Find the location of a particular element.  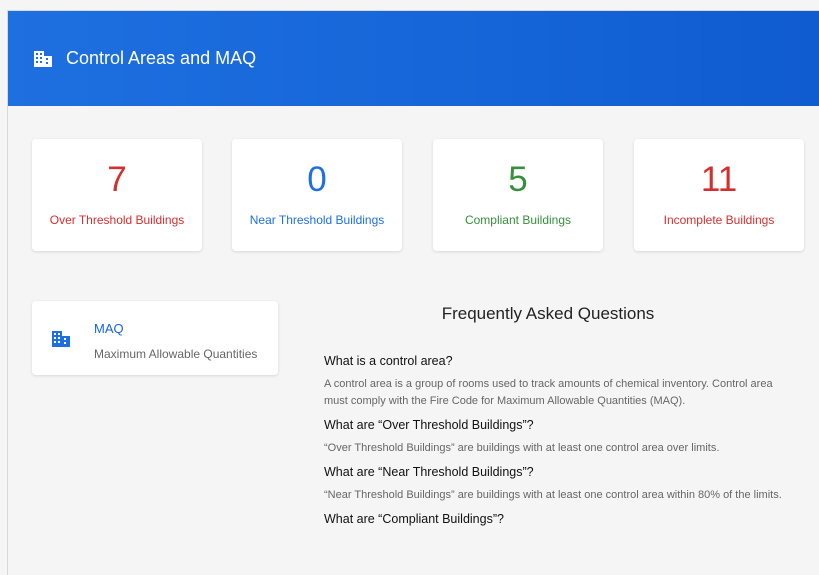

stat-card-incomplete: 11 Incomplete Buildings is located at coordinates (719, 195).